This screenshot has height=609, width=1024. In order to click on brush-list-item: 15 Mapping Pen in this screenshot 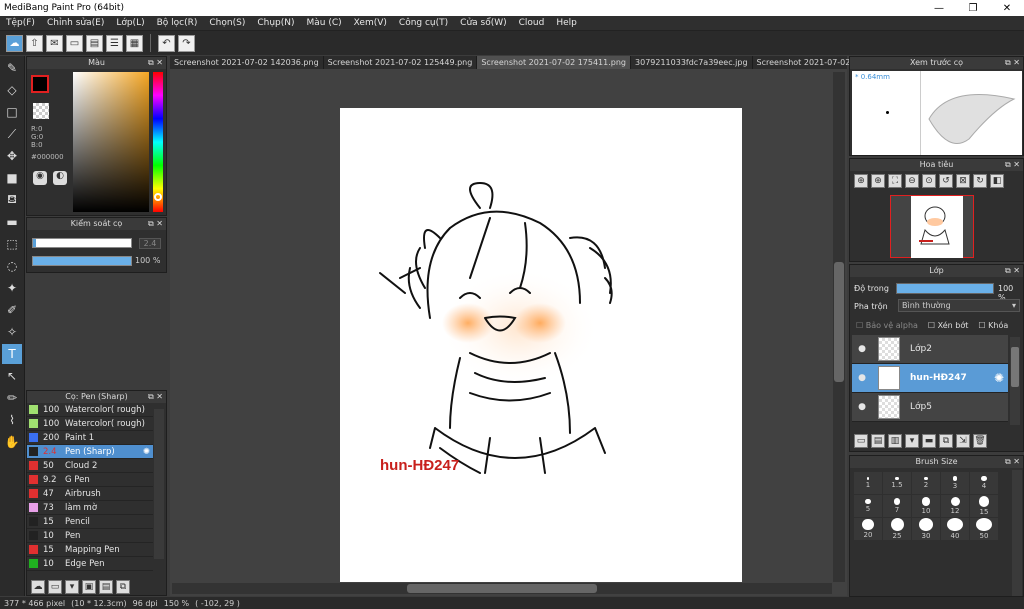, I will do `click(90, 550)`.